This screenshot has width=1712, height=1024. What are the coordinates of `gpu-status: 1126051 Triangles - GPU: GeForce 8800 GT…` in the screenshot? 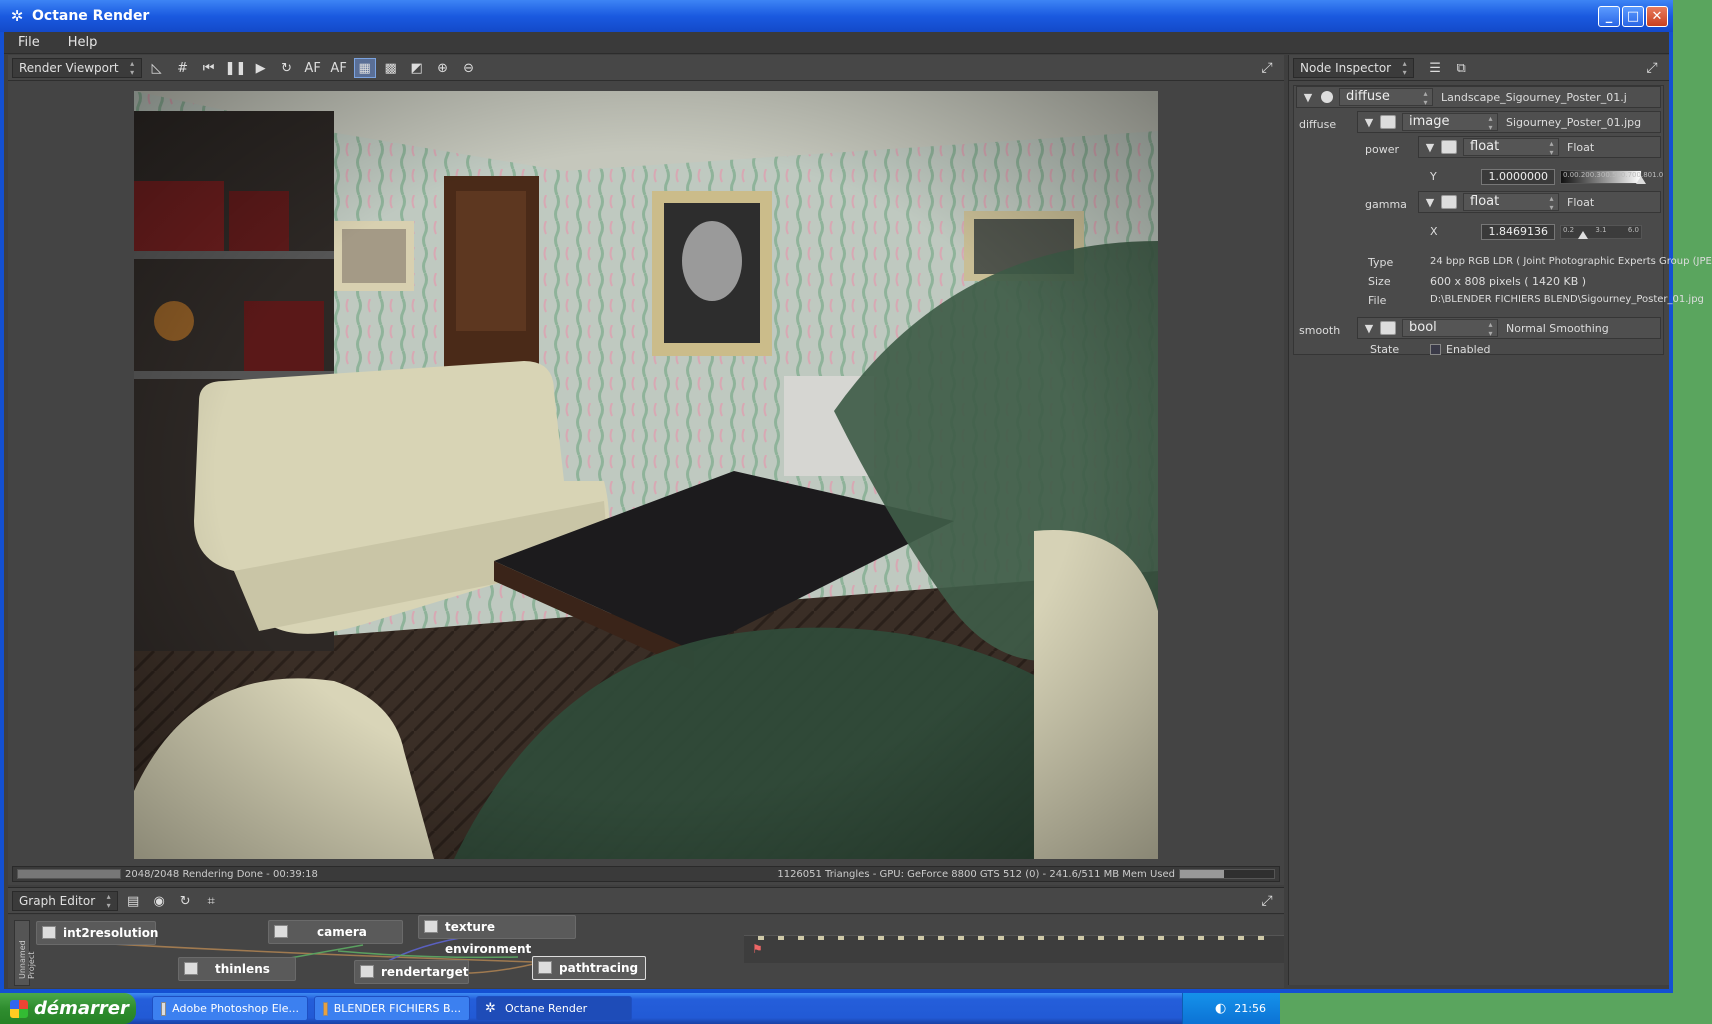 It's located at (976, 874).